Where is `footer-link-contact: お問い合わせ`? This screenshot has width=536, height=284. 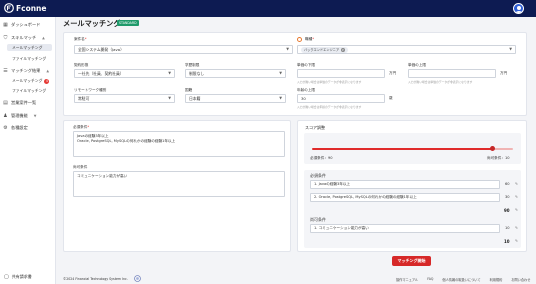
footer-link-contact: お問い合わせ is located at coordinates (520, 279).